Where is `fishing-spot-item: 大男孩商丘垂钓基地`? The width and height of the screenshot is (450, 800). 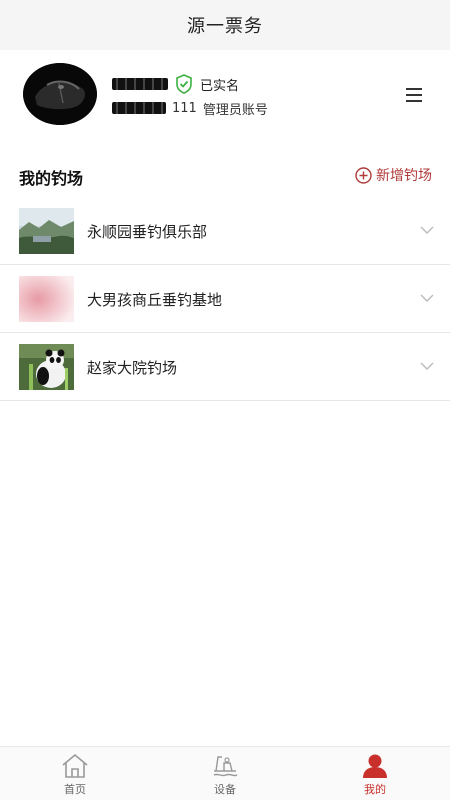
fishing-spot-item: 大男孩商丘垂钓基地 is located at coordinates (225, 299).